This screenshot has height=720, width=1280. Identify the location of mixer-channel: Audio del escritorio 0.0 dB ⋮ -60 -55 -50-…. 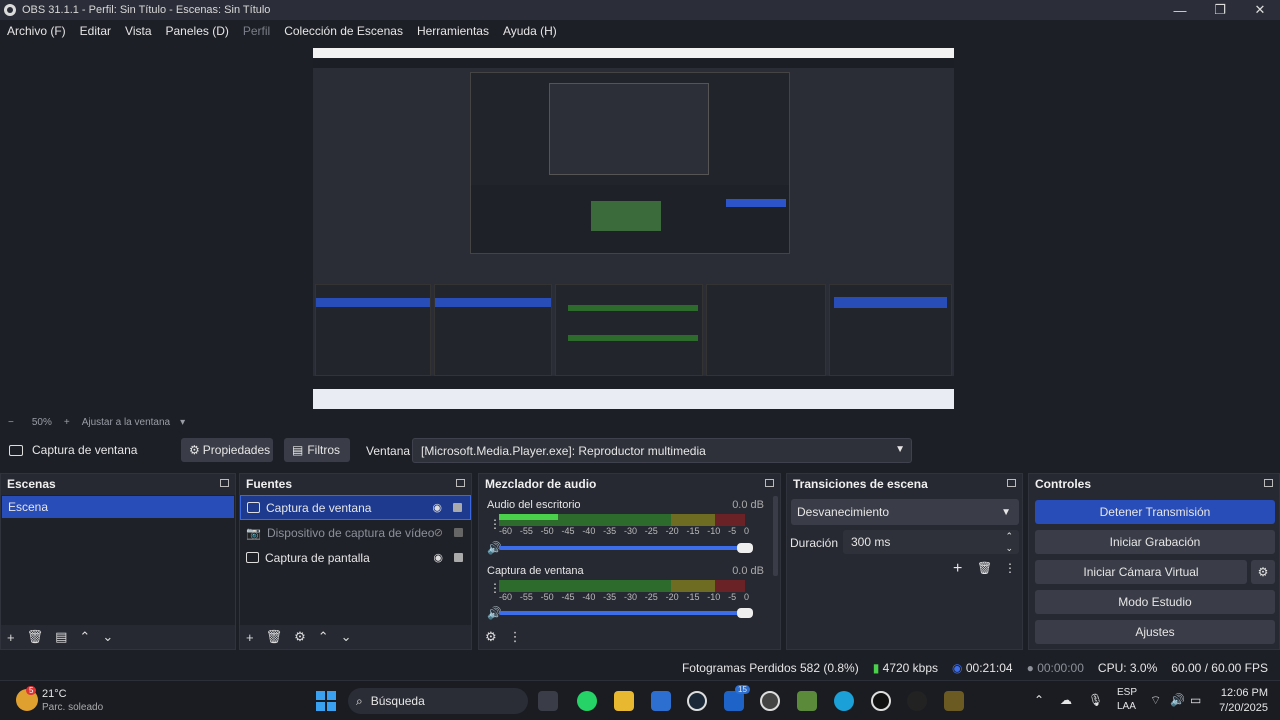
(624, 528).